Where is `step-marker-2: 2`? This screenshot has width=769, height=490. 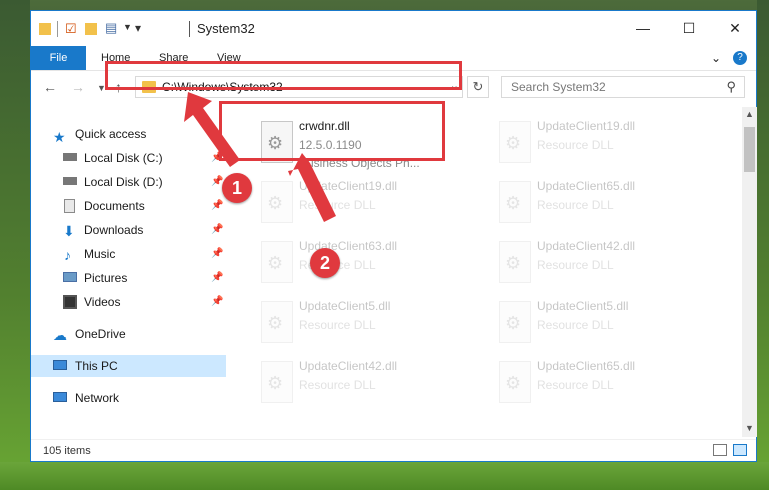
step-marker-2: 2 is located at coordinates (325, 263).